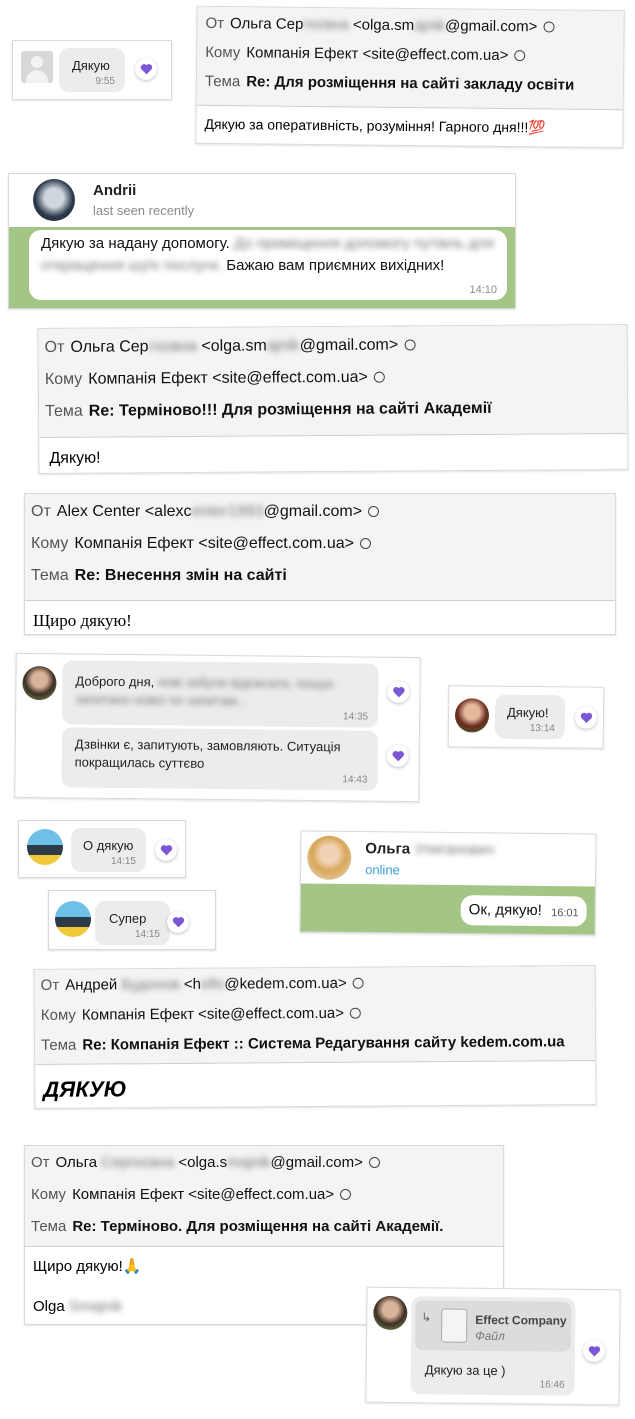 The height and width of the screenshot is (1419, 635). What do you see at coordinates (128, 918) in the screenshot?
I see `message-text: Супер` at bounding box center [128, 918].